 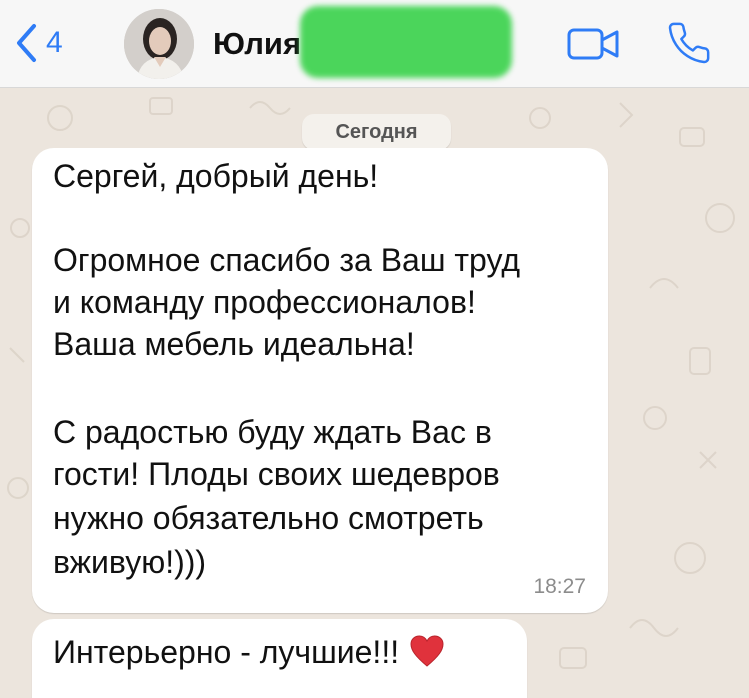 What do you see at coordinates (234, 344) in the screenshot?
I see `message-line: Ваша мебель идеальна!` at bounding box center [234, 344].